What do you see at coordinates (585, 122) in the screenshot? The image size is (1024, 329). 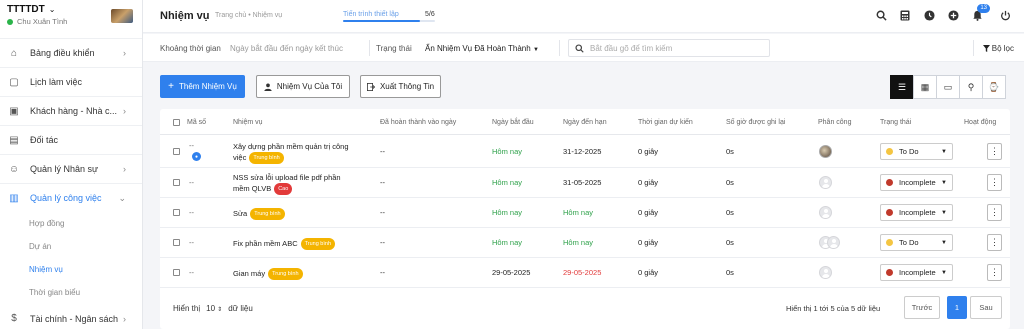 I see `column-header: Ngày đến hạn` at bounding box center [585, 122].